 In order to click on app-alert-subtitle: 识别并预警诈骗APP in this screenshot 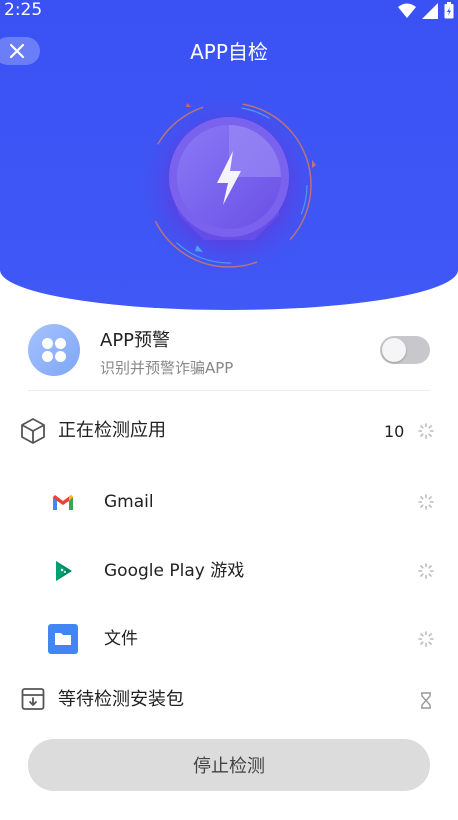, I will do `click(167, 368)`.